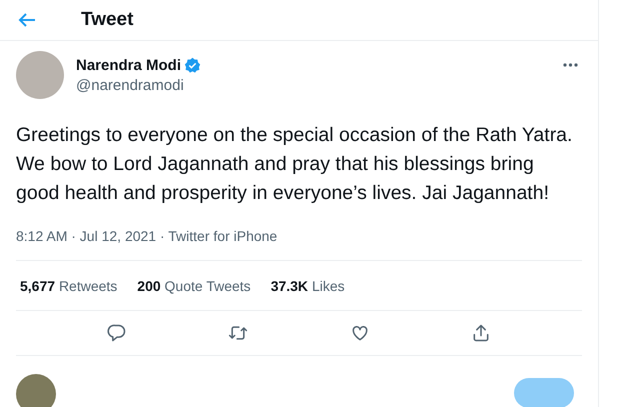 This screenshot has width=626, height=407. What do you see at coordinates (299, 244) in the screenshot?
I see `tweet-timestamp: 8:12 AM · Jul 12, 2021 · Twitter for iPhone` at bounding box center [299, 244].